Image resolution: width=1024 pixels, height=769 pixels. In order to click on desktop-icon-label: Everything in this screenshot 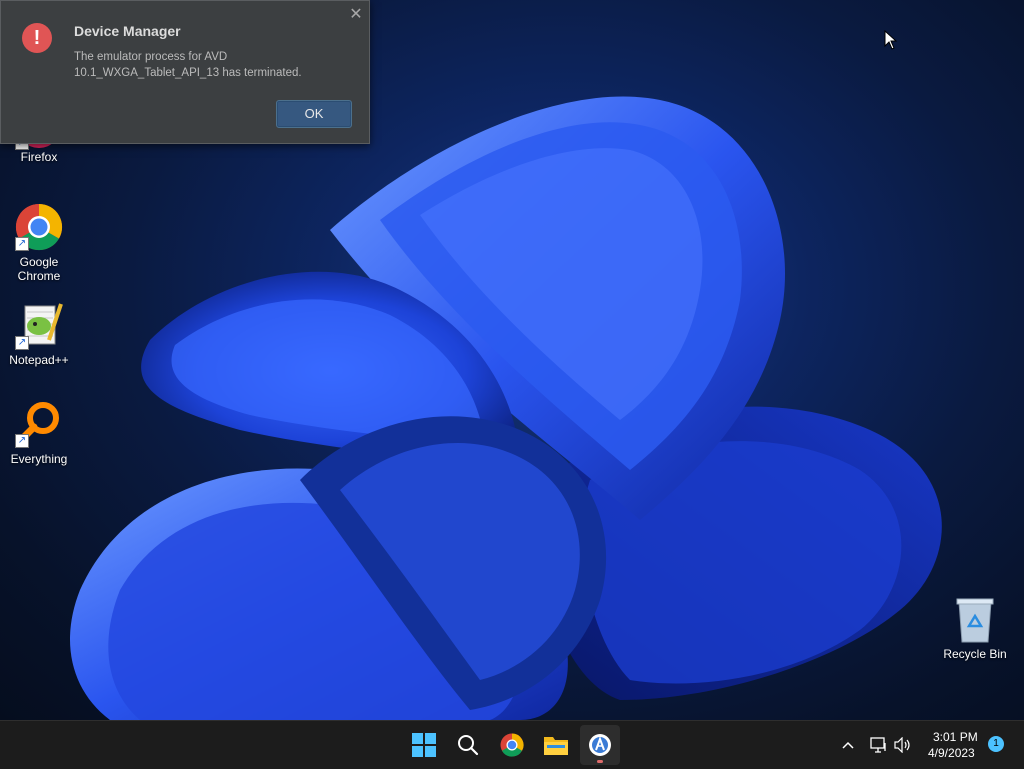, I will do `click(39, 459)`.